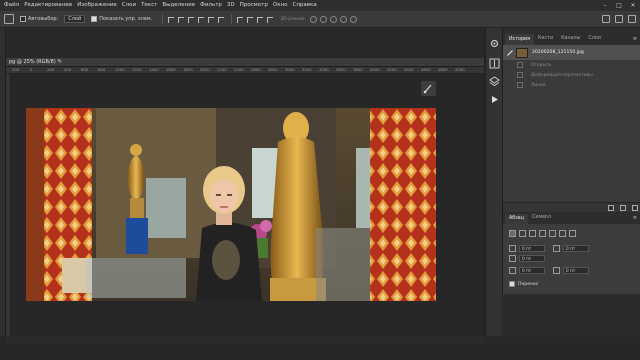 This screenshot has width=640, height=360. What do you see at coordinates (181, 19) in the screenshot?
I see `align-hcenter-icon` at bounding box center [181, 19].